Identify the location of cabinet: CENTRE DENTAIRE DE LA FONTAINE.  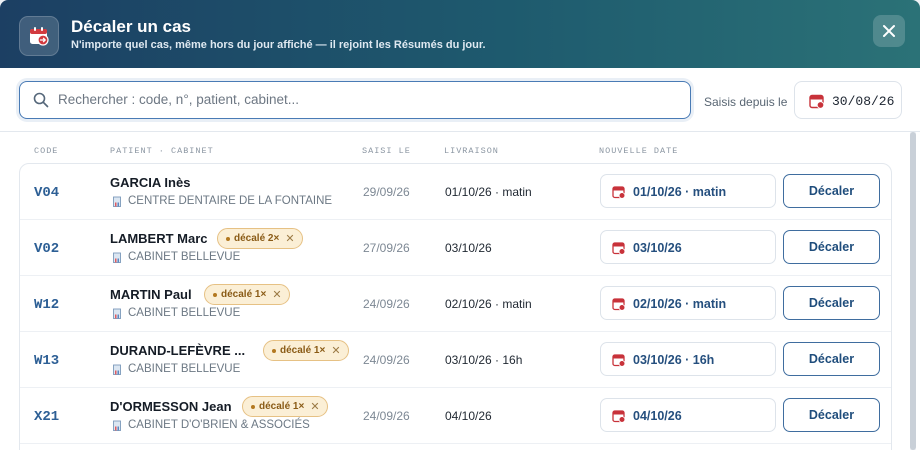
(222, 201).